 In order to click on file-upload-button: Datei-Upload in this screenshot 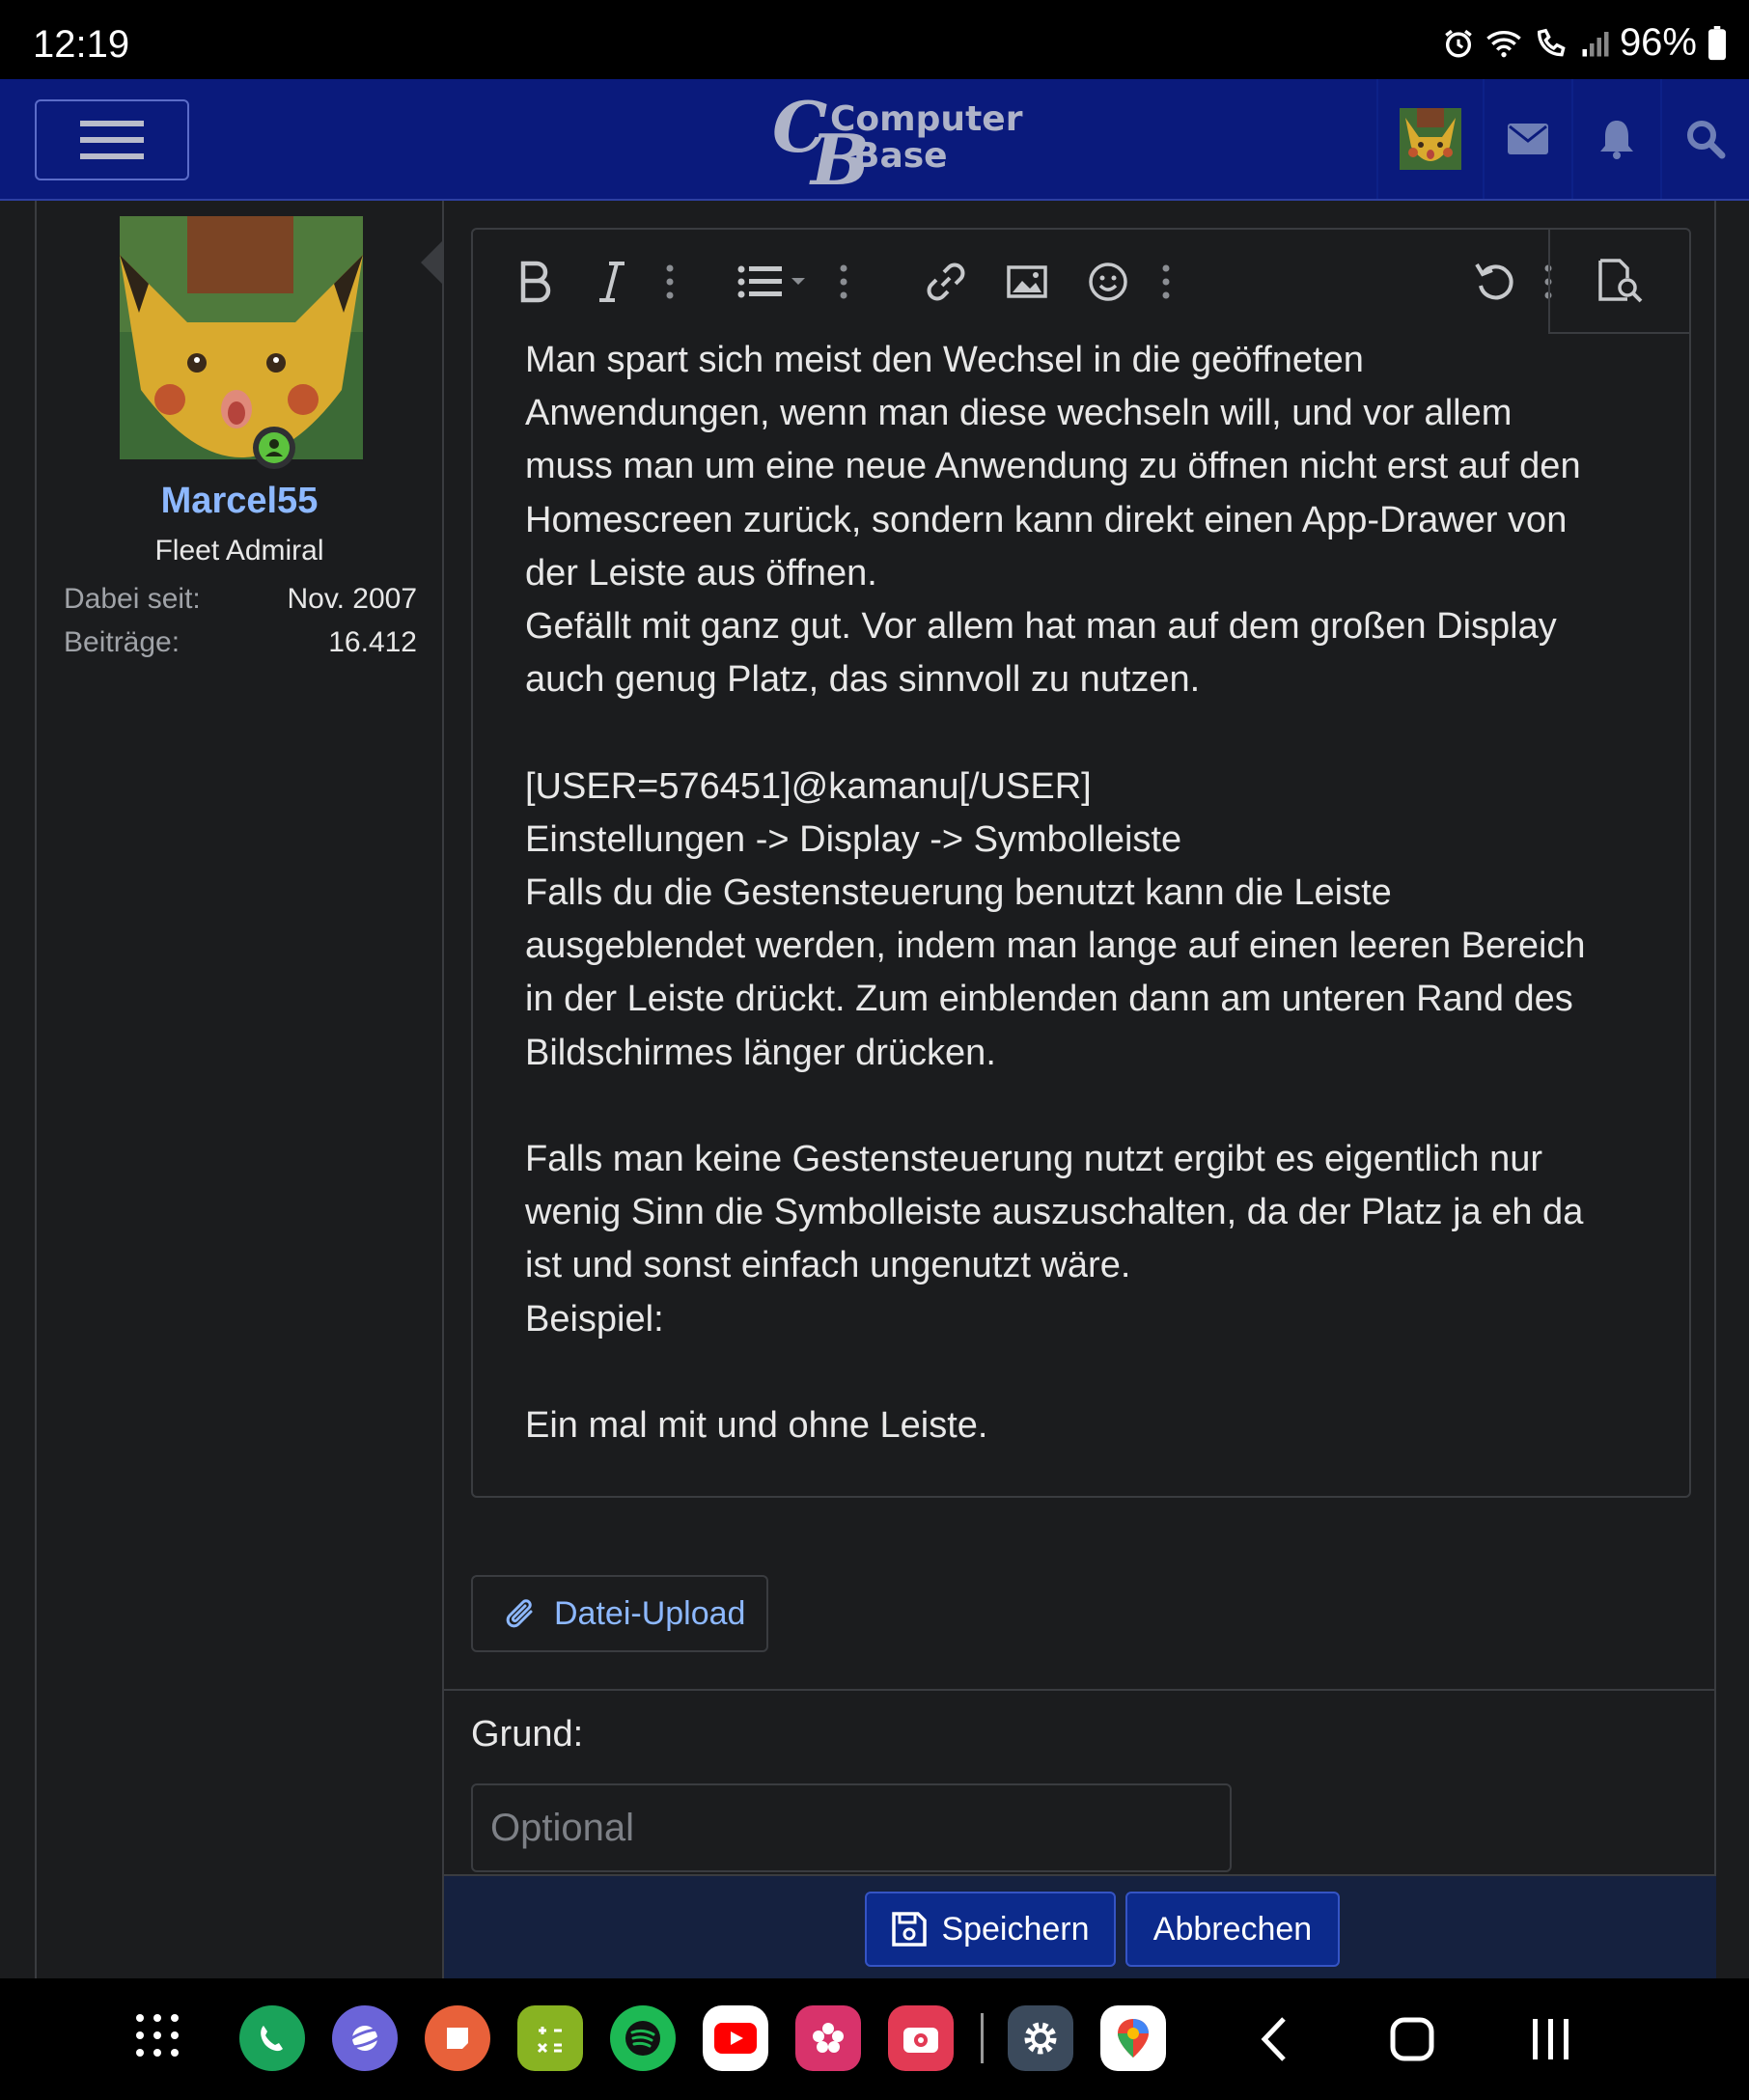, I will do `click(619, 1613)`.